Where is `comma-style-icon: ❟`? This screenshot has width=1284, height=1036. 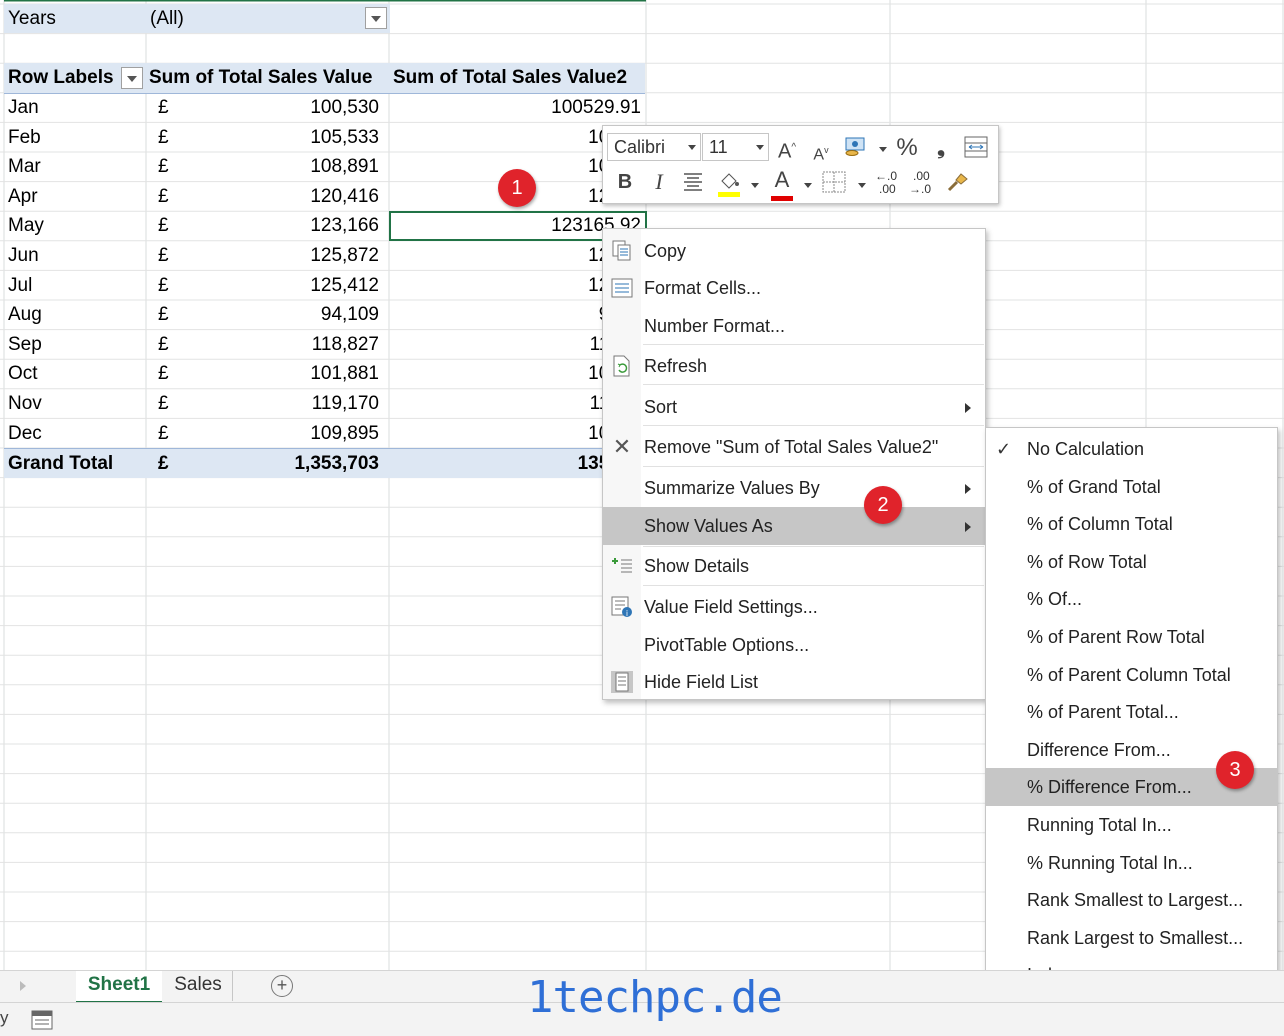 comma-style-icon: ❟ is located at coordinates (941, 148).